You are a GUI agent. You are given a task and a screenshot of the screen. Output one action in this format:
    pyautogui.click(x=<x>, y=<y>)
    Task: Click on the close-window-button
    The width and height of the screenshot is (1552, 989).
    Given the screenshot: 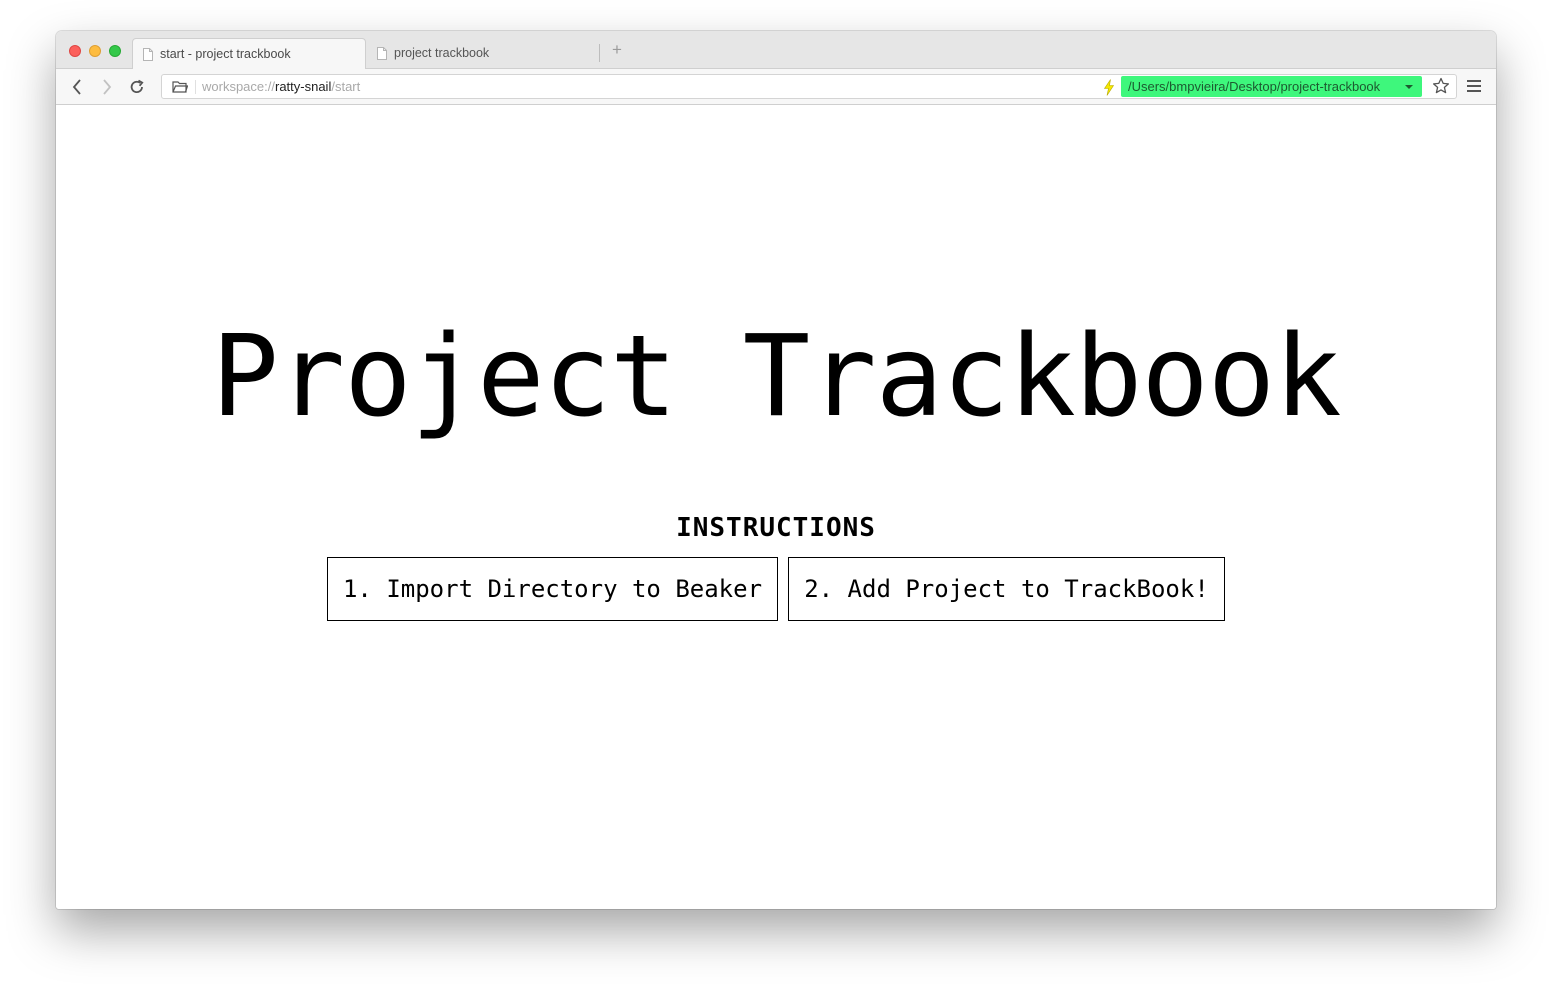 What is the action you would take?
    pyautogui.click(x=75, y=51)
    